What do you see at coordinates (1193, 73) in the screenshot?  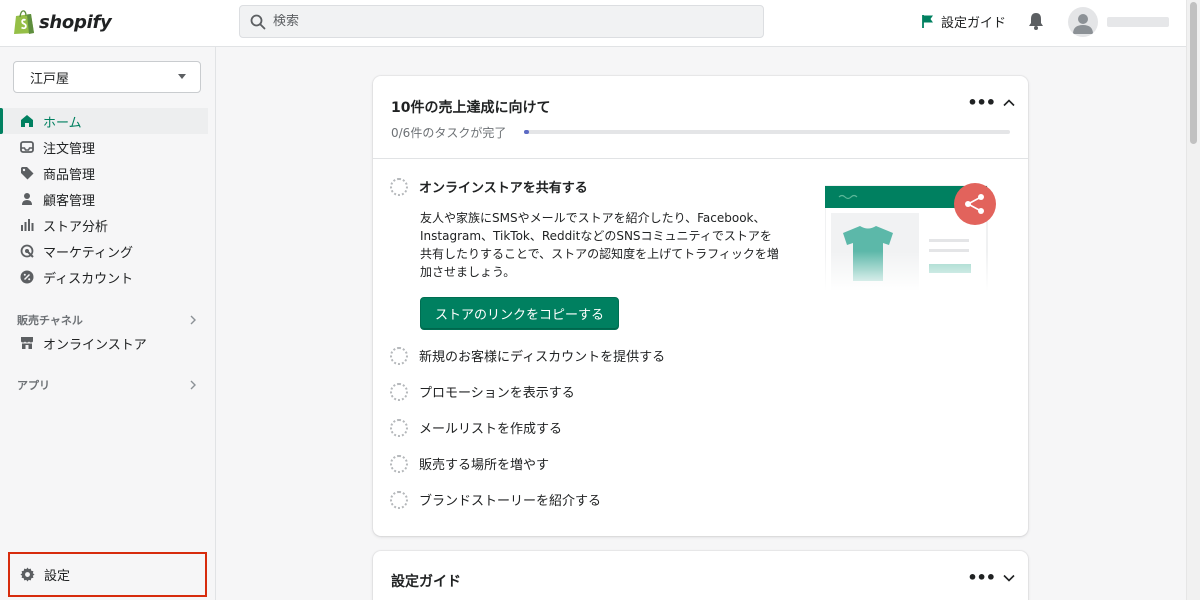 I see `scrollbar-thumb` at bounding box center [1193, 73].